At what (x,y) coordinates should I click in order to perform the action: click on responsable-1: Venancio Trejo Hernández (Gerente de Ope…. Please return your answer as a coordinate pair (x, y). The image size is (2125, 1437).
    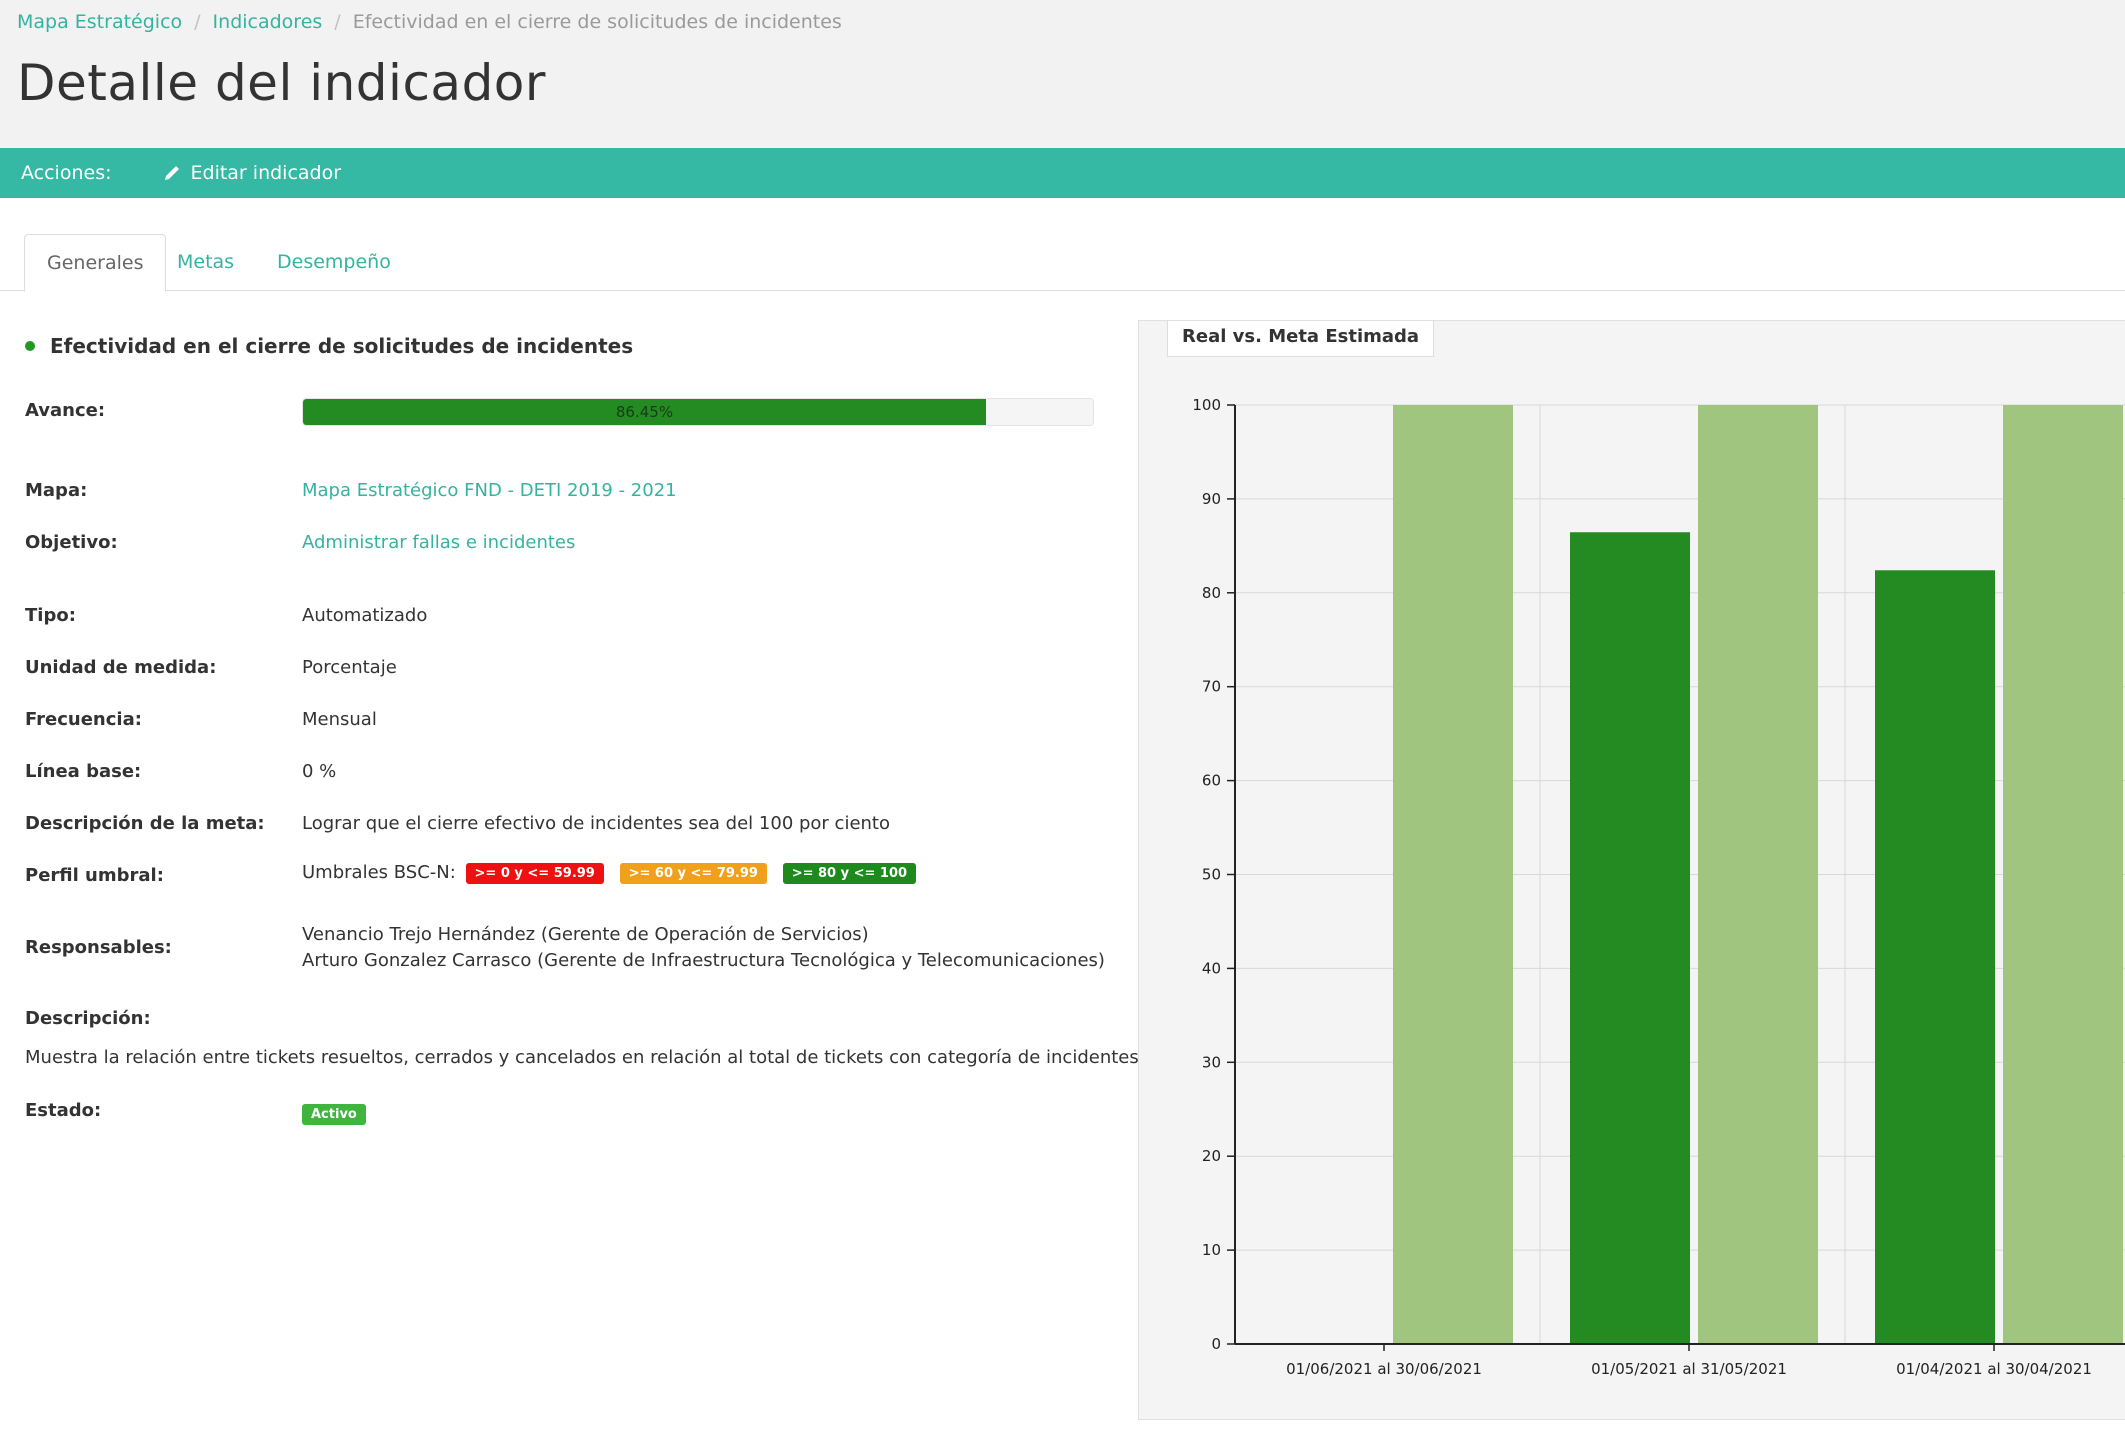
    Looking at the image, I should click on (585, 934).